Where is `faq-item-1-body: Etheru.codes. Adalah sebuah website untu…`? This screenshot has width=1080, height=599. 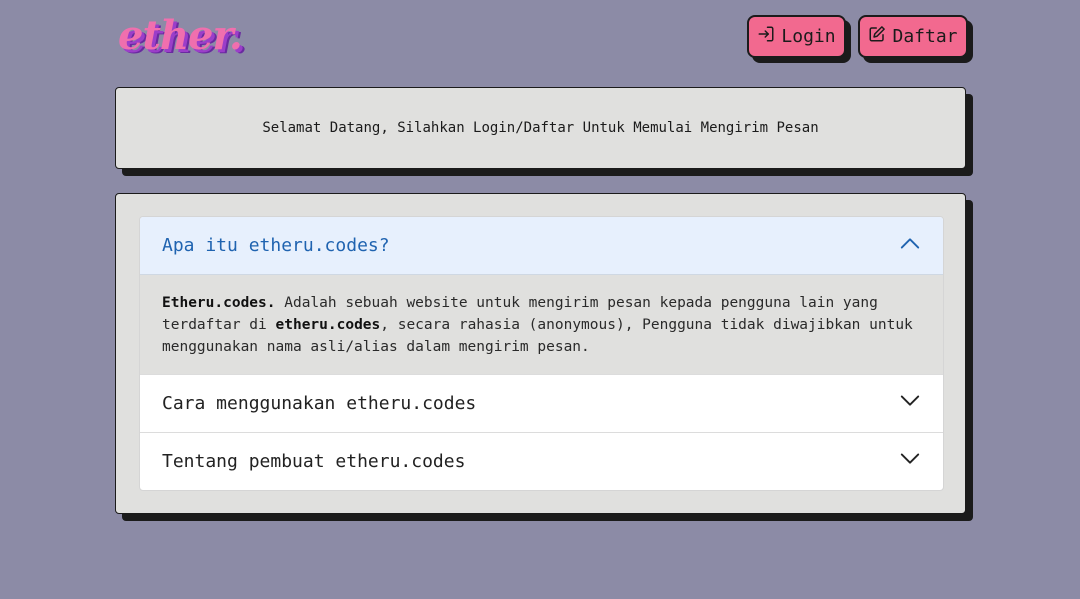
faq-item-1-body: Etheru.codes. Adalah sebuah website untu… is located at coordinates (541, 324).